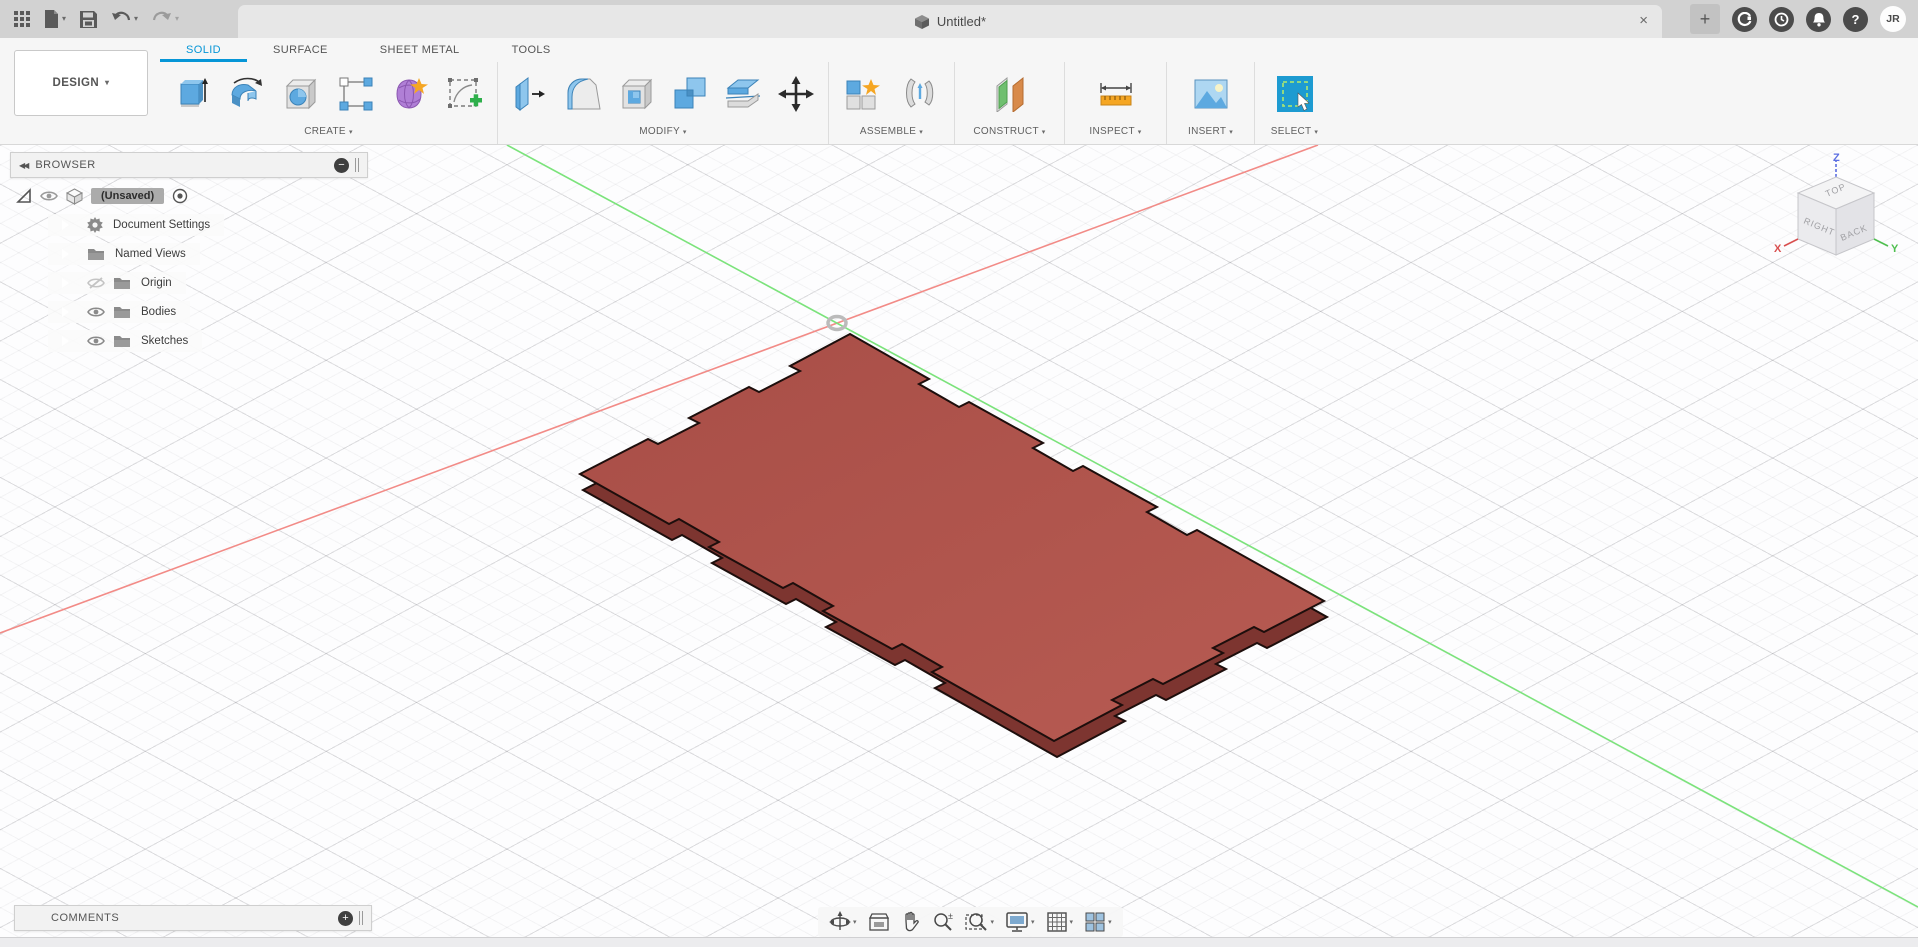 The image size is (1918, 947). Describe the element at coordinates (1010, 94) in the screenshot. I see `offset-plane-icon` at that location.